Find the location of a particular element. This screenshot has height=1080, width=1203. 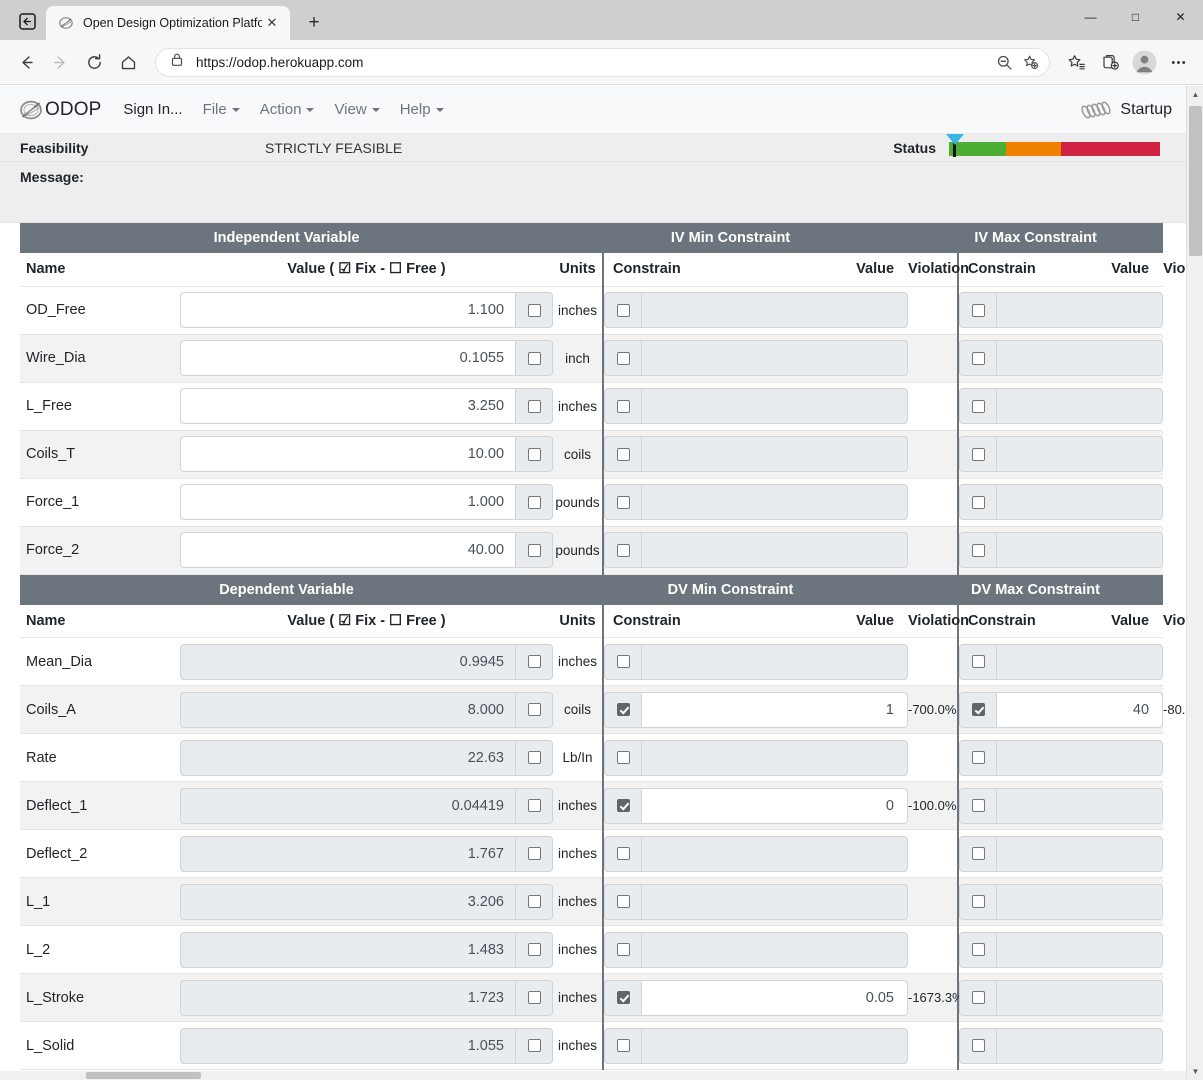

value-input: 10.00 is located at coordinates (348, 454).